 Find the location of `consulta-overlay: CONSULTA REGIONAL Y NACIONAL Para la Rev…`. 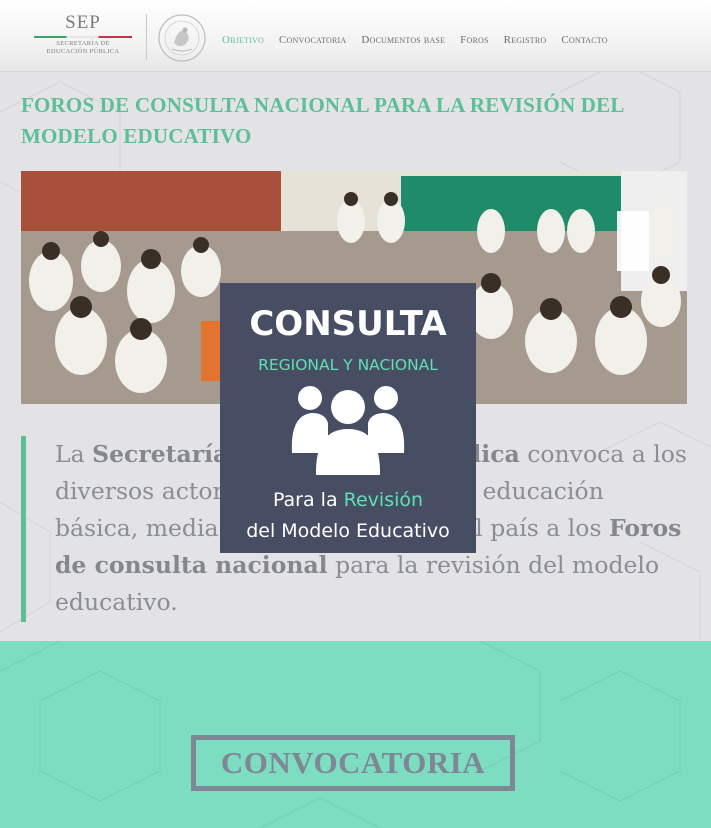

consulta-overlay: CONSULTA REGIONAL Y NACIONAL Para la Rev… is located at coordinates (348, 418).